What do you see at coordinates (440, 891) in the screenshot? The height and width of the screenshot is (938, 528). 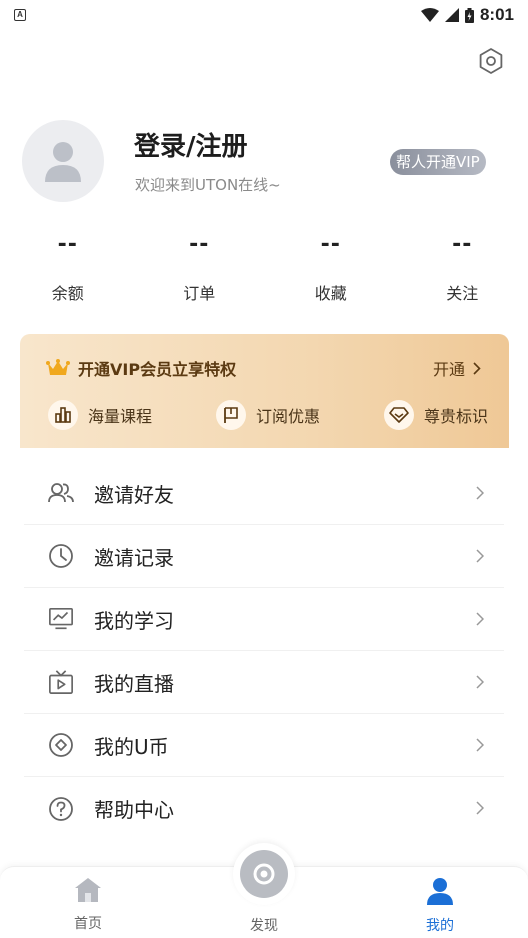 I see `user-icon` at bounding box center [440, 891].